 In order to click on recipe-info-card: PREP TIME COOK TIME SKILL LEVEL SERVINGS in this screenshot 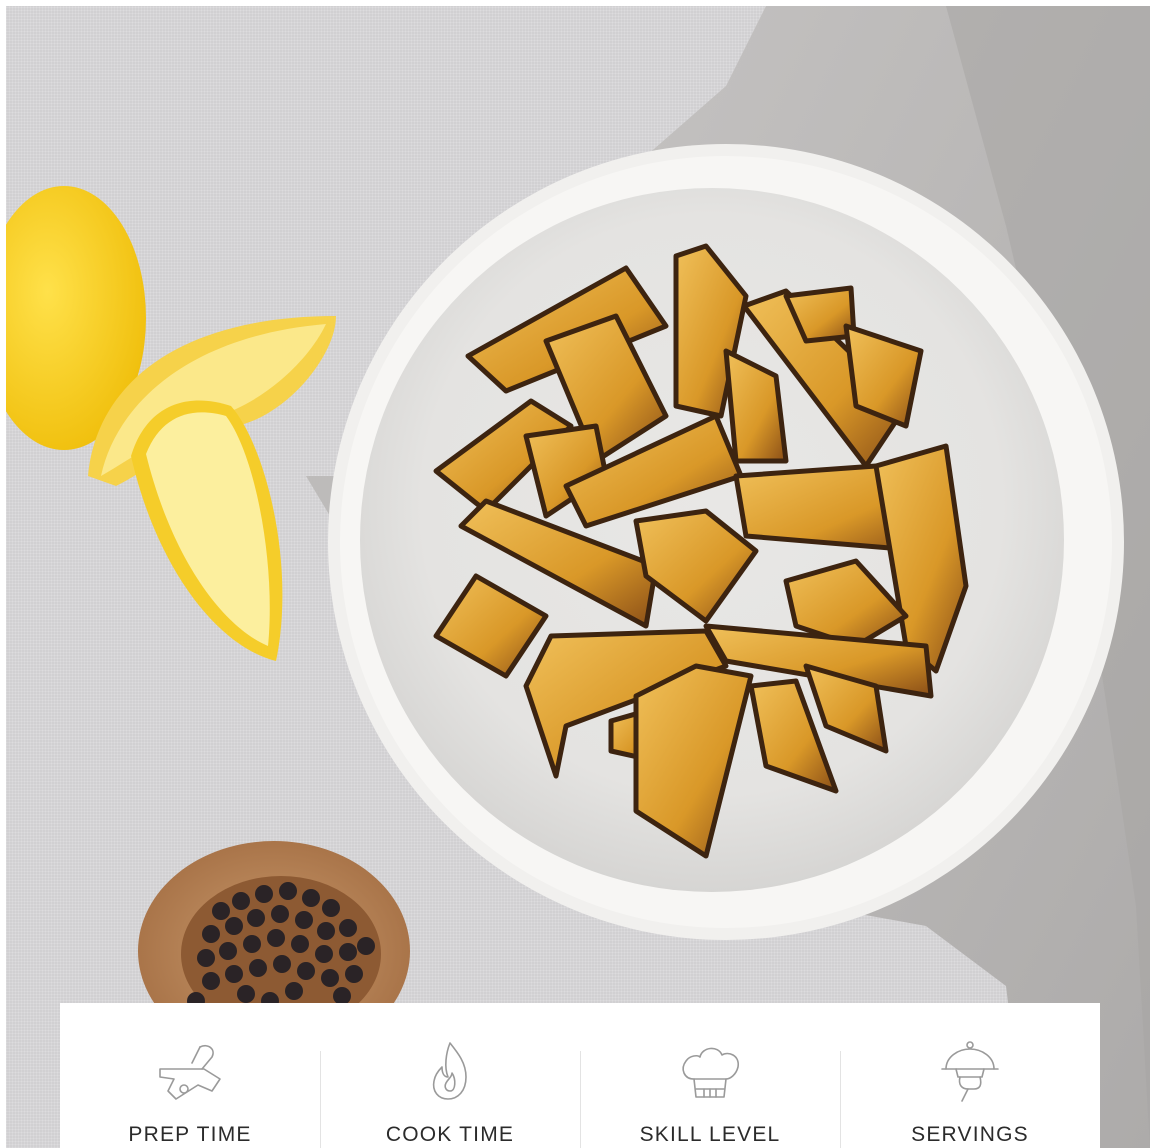, I will do `click(580, 1075)`.